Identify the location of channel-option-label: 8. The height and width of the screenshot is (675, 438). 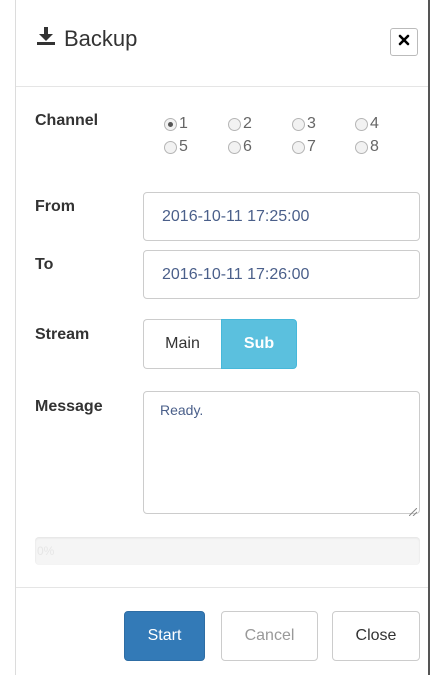
(374, 146).